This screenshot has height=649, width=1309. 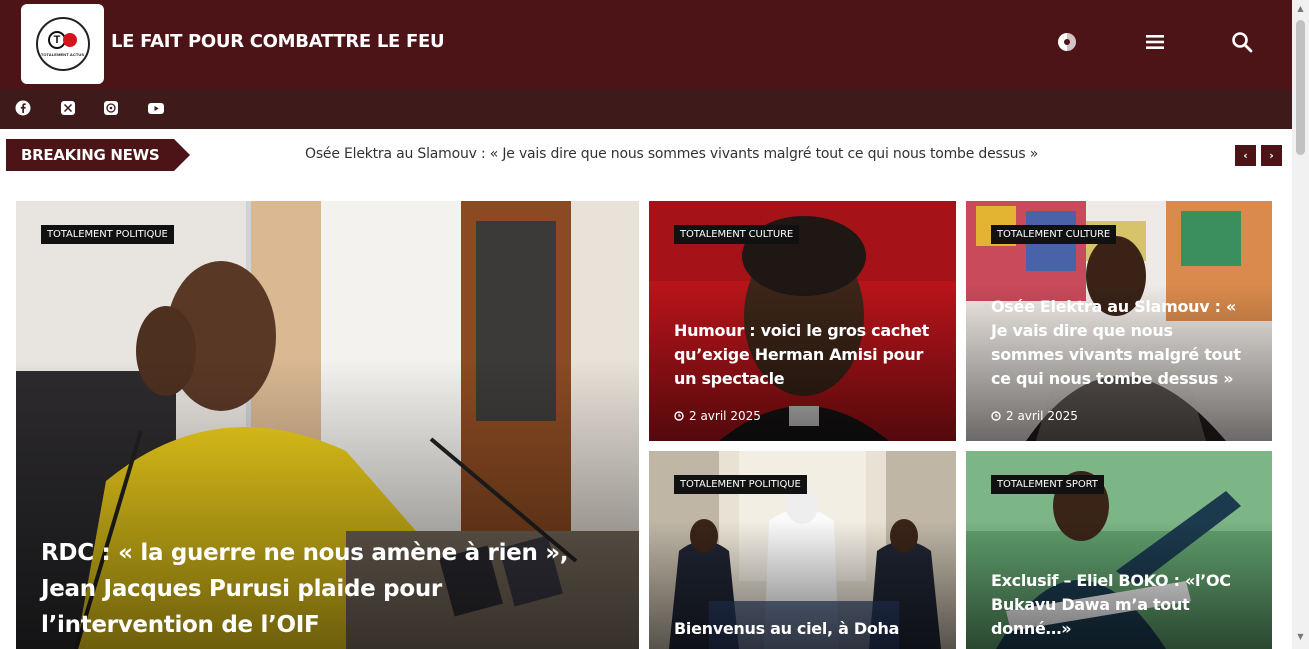 What do you see at coordinates (278, 41) in the screenshot?
I see `site-tagline: LE FAIT POUR COMBATTRE LE FEU` at bounding box center [278, 41].